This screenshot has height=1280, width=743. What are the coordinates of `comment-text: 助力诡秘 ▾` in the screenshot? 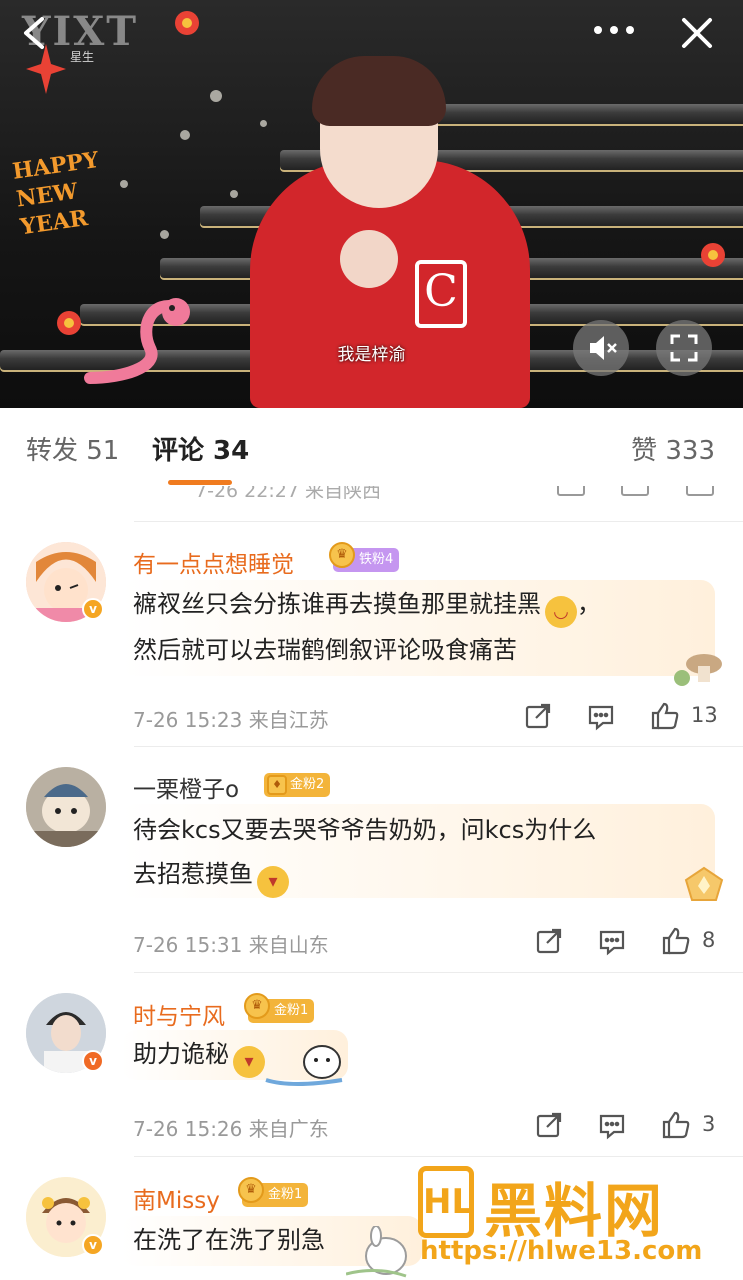 It's located at (199, 1055).